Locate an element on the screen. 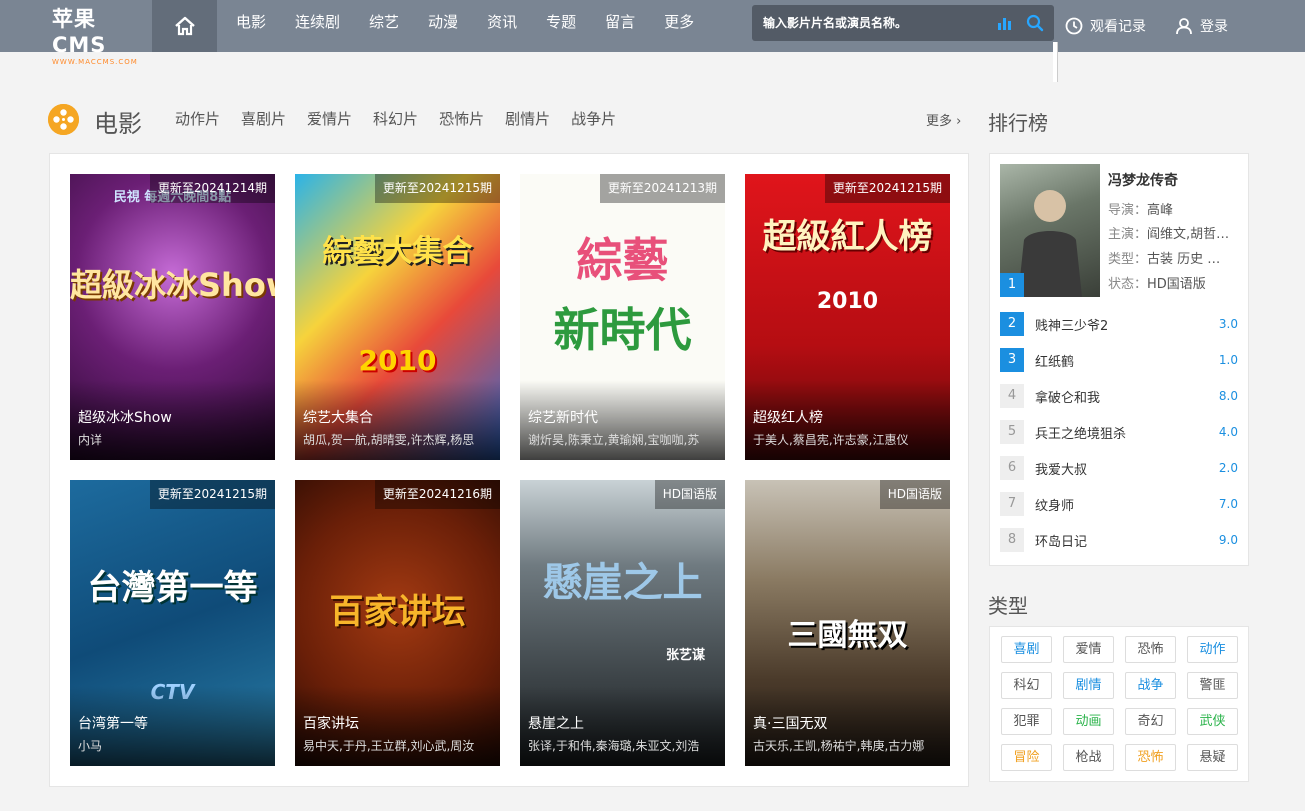 This screenshot has height=811, width=1305. poster-card: 台灣第一等 CTV 更新至20241215期 台湾第一等 小马 is located at coordinates (172, 623).